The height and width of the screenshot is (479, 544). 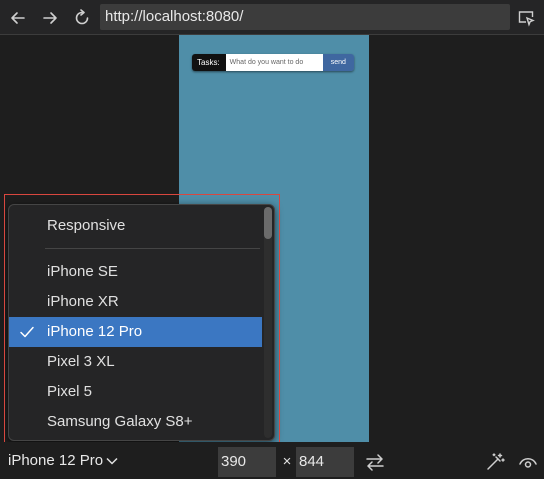 I want to click on task-input: What do you want to do, so click(x=274, y=62).